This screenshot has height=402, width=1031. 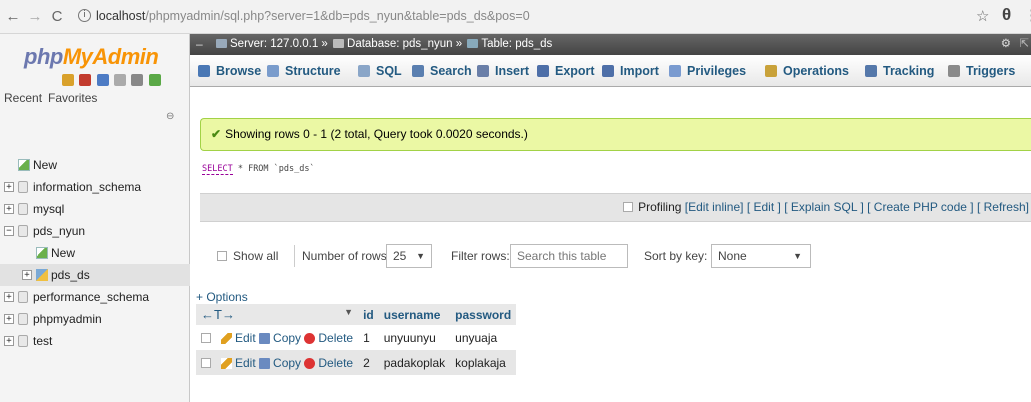 What do you see at coordinates (483, 337) in the screenshot?
I see `cell-password: unyuaja` at bounding box center [483, 337].